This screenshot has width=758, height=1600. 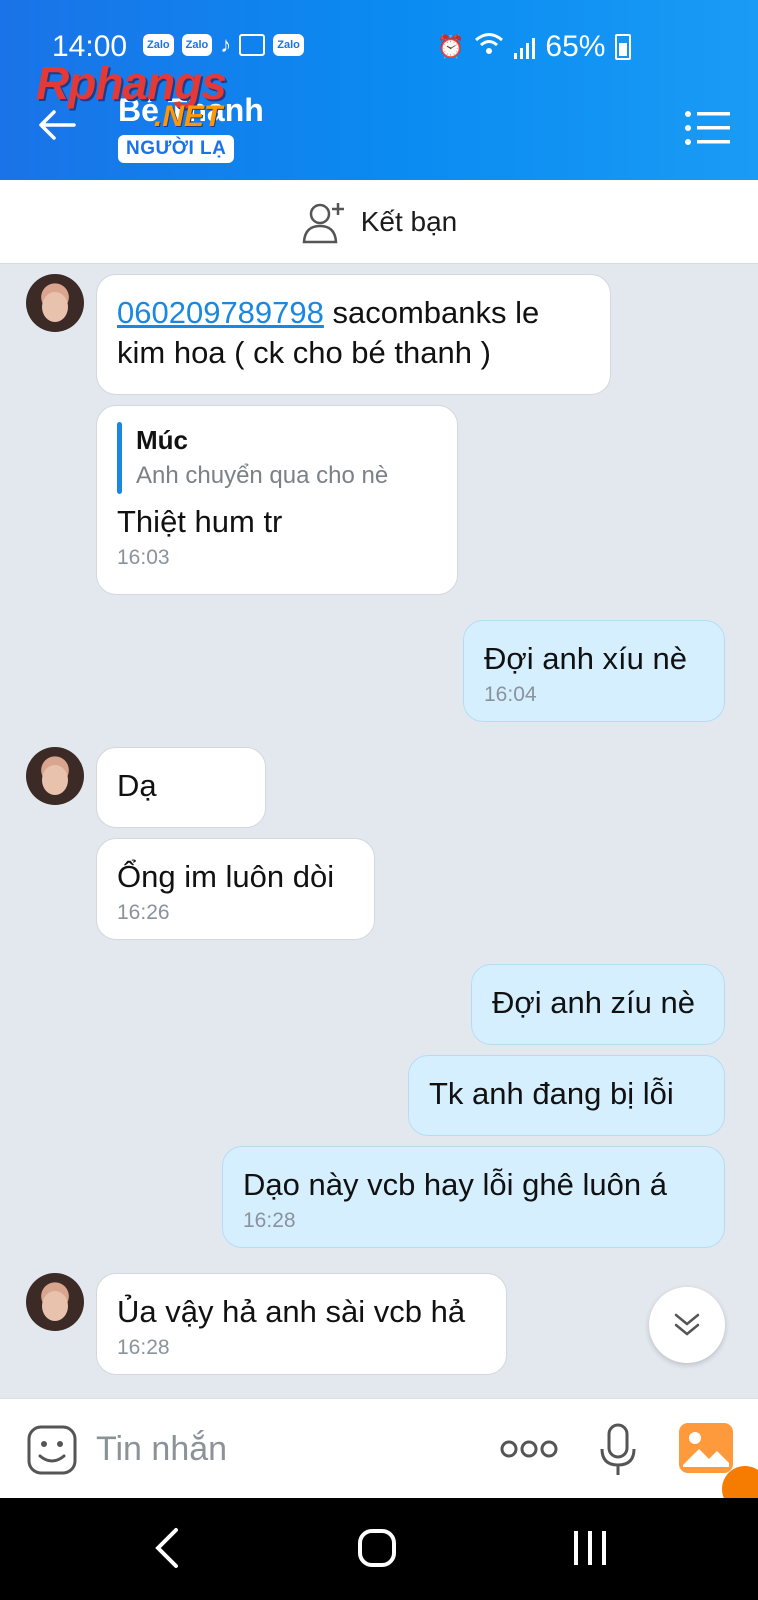 I want to click on message-time: 16:03, so click(x=143, y=557).